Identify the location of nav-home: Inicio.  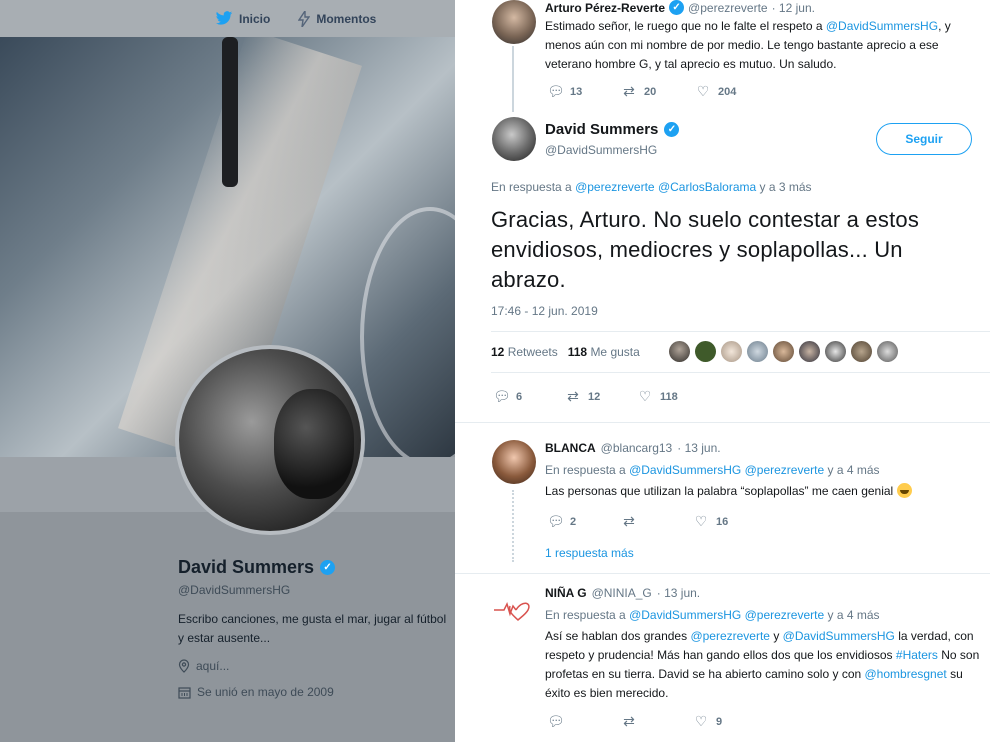
(242, 18).